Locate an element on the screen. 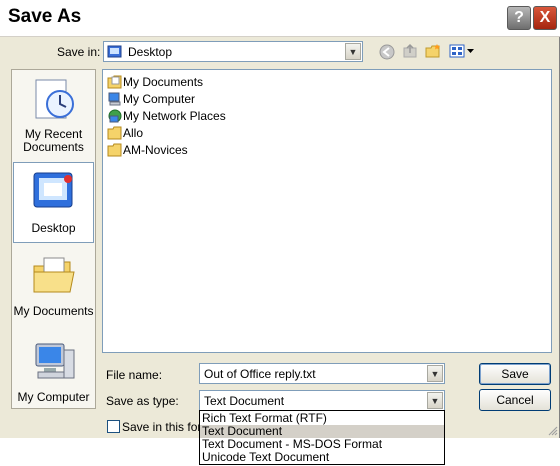 Image resolution: width=560 pixels, height=466 pixels. checkbox-label: Save in this form is located at coordinates (167, 427).